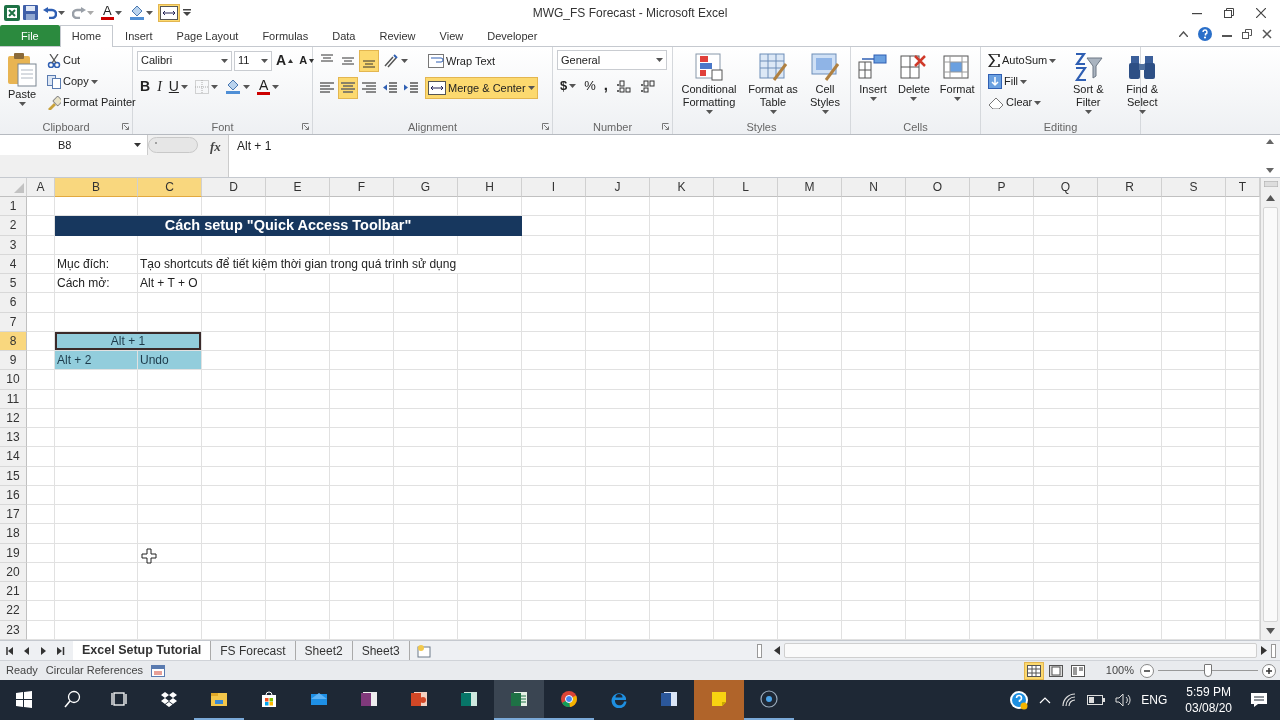 The height and width of the screenshot is (720, 1280). Describe the element at coordinates (1088, 84) in the screenshot. I see `sort-filter-button: Sort & Filter` at that location.